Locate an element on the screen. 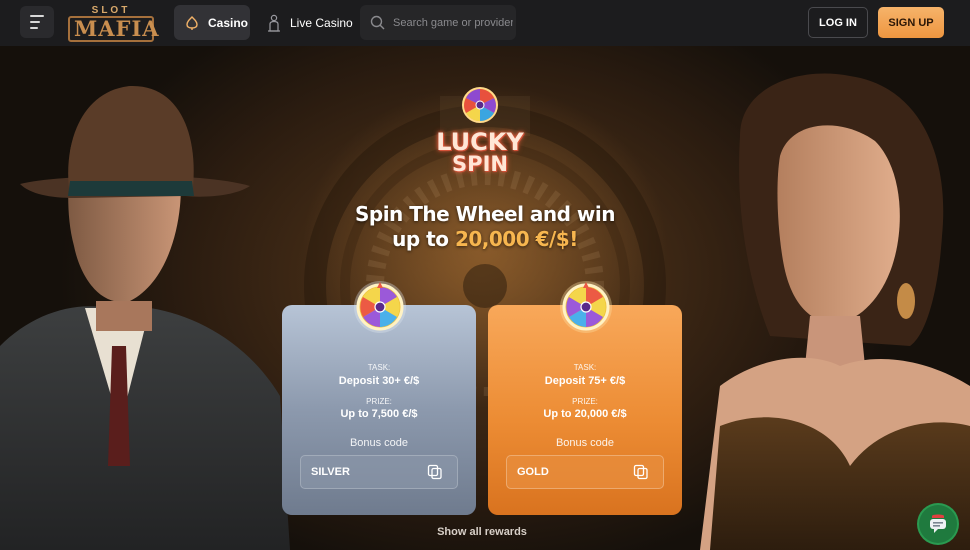 The image size is (970, 550). promo-headline: Spin The Wheel and win up to 20,000 €/$! is located at coordinates (485, 227).